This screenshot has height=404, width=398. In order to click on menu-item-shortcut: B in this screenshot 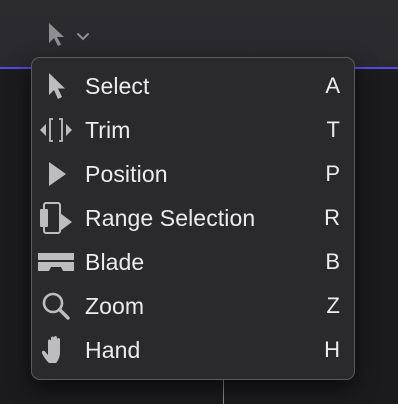, I will do `click(332, 261)`.